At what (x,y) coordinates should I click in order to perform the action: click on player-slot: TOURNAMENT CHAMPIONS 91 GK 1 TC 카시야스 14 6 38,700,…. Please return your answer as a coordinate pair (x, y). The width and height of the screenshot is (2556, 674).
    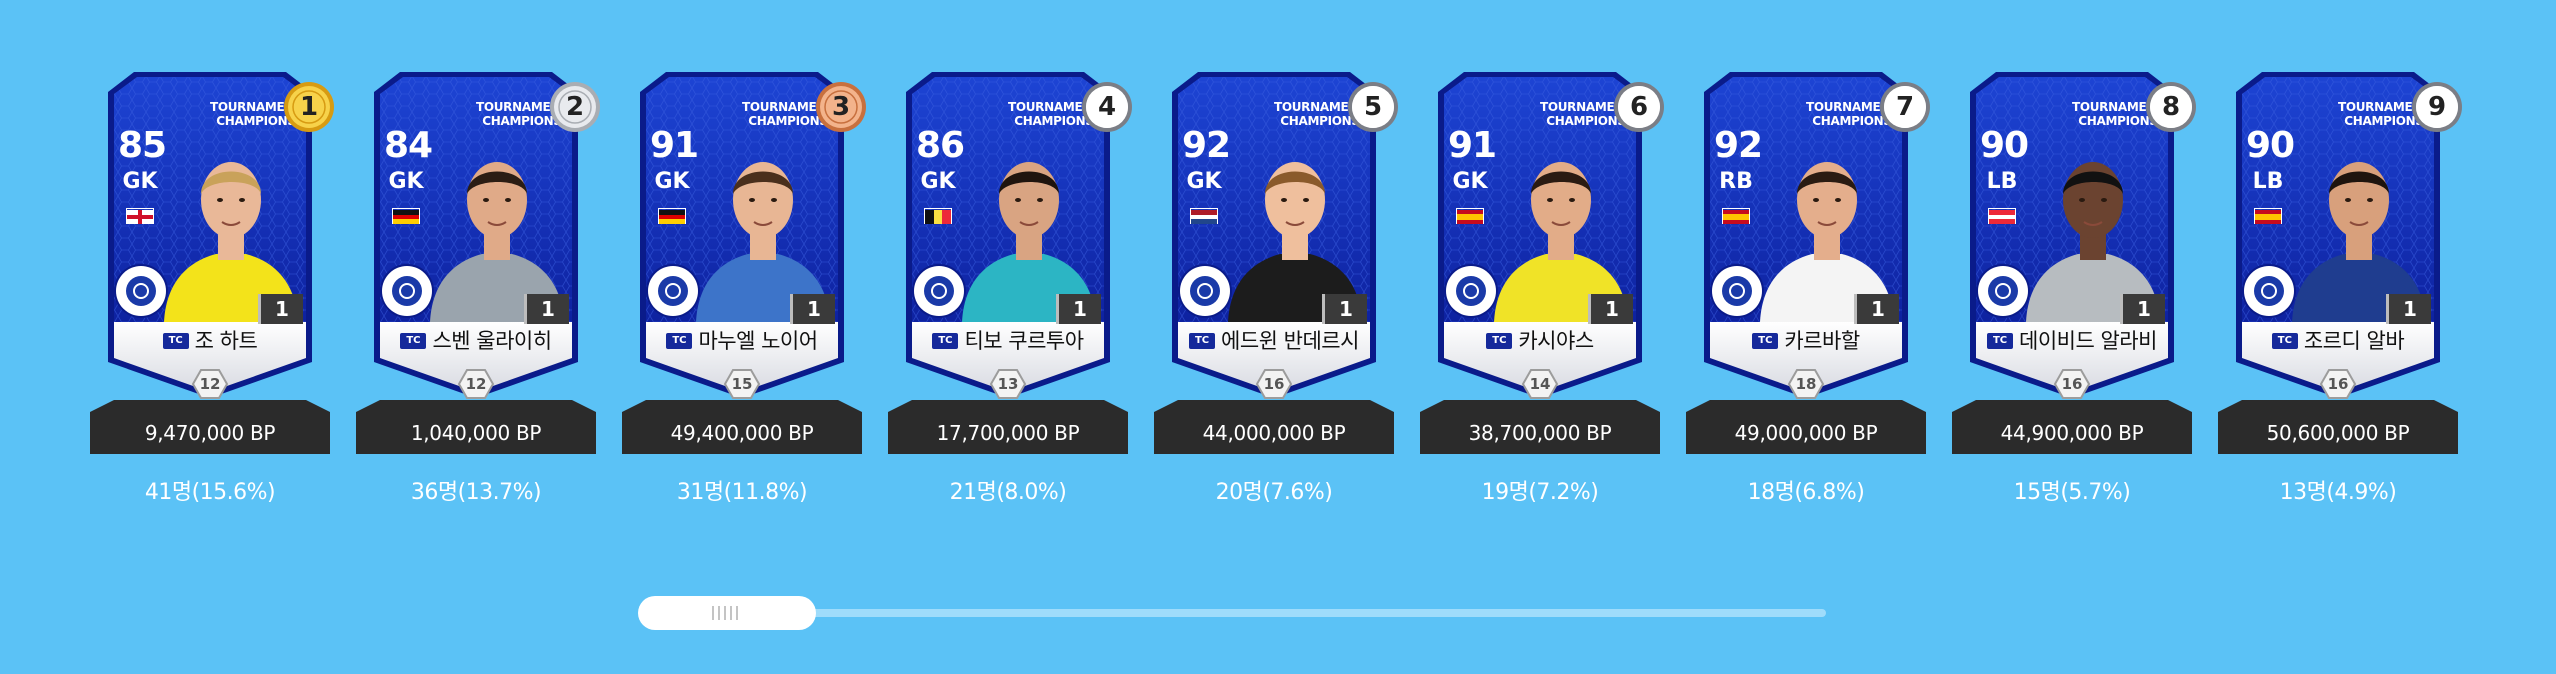
    Looking at the image, I should click on (1542, 288).